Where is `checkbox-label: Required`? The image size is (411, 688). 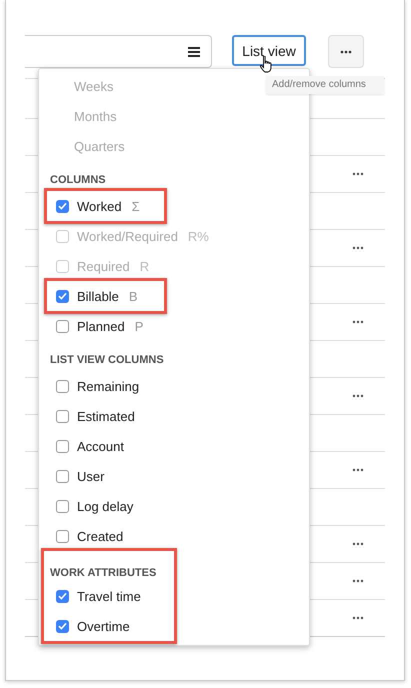 checkbox-label: Required is located at coordinates (103, 266).